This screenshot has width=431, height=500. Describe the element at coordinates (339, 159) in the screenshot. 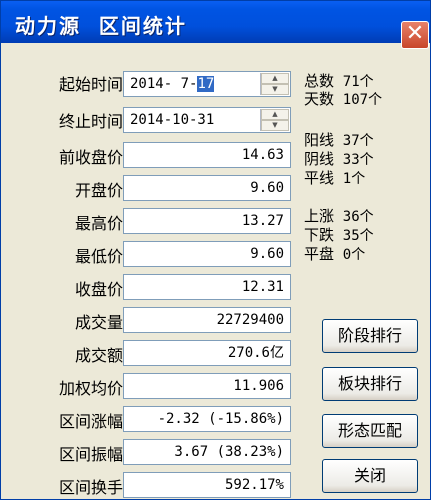

I see `stat-yin: 阴线 33个` at that location.